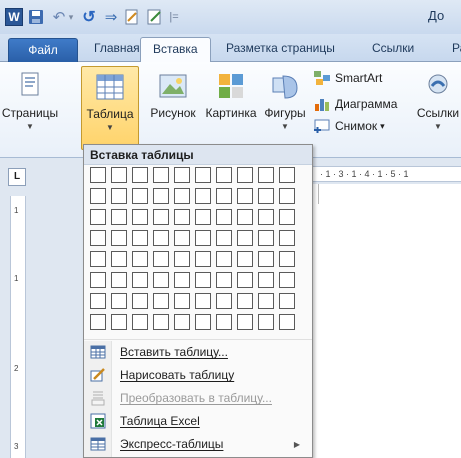 The width and height of the screenshot is (461, 458). I want to click on tab-file: Файл, so click(43, 50).